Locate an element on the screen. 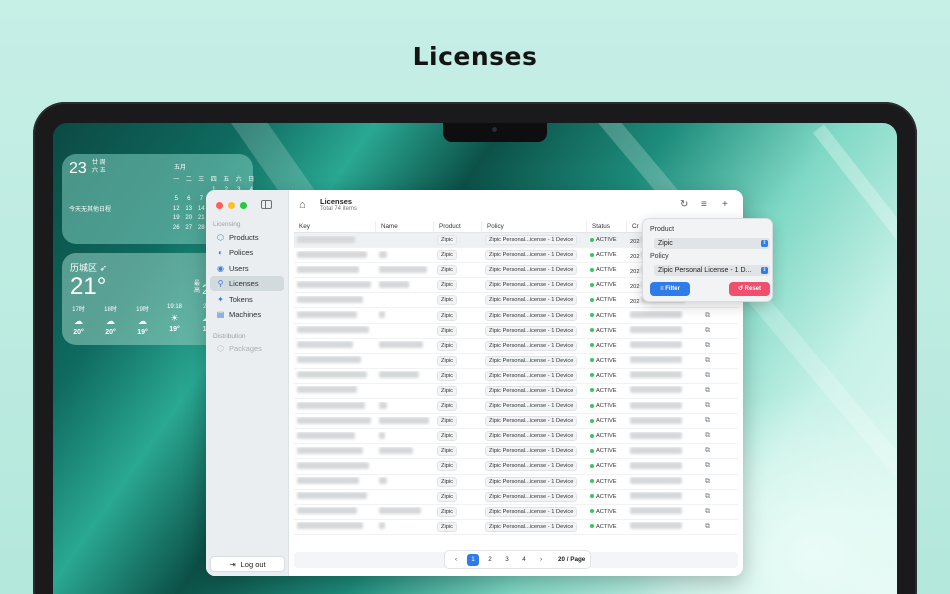 This screenshot has width=950, height=594. calendar-month: 五月 is located at coordinates (180, 168).